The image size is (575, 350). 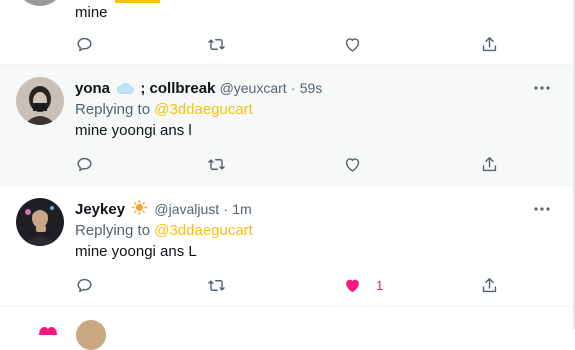 What do you see at coordinates (178, 88) in the screenshot?
I see `display-name-suffix: ; collbreak` at bounding box center [178, 88].